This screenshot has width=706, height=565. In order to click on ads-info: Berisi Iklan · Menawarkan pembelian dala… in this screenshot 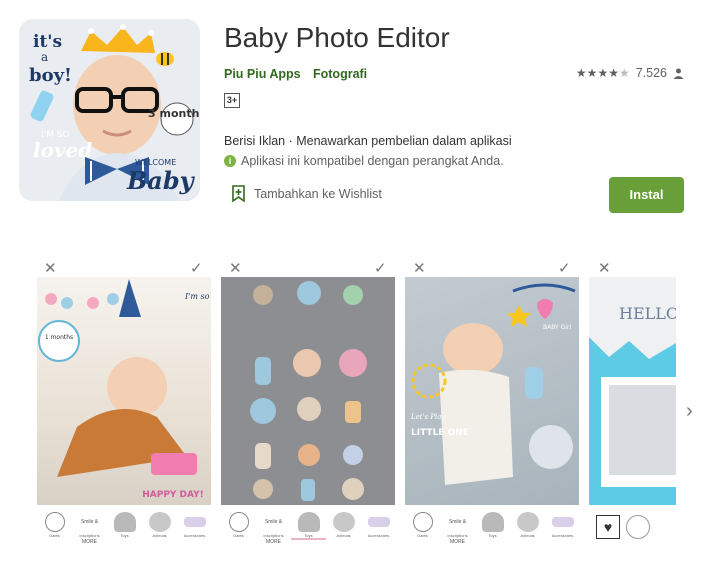, I will do `click(368, 141)`.